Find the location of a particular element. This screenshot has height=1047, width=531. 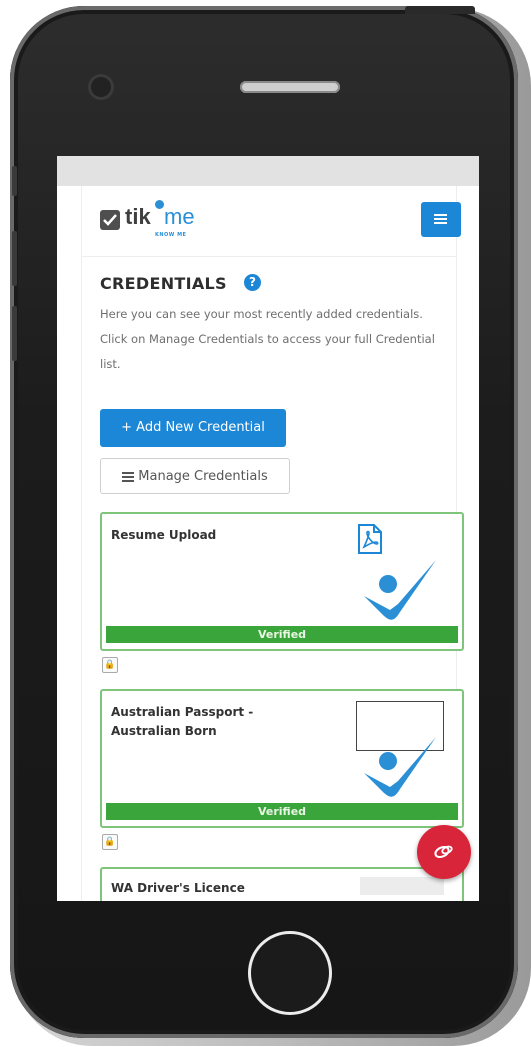

logo-text-tik: tik is located at coordinates (138, 216).